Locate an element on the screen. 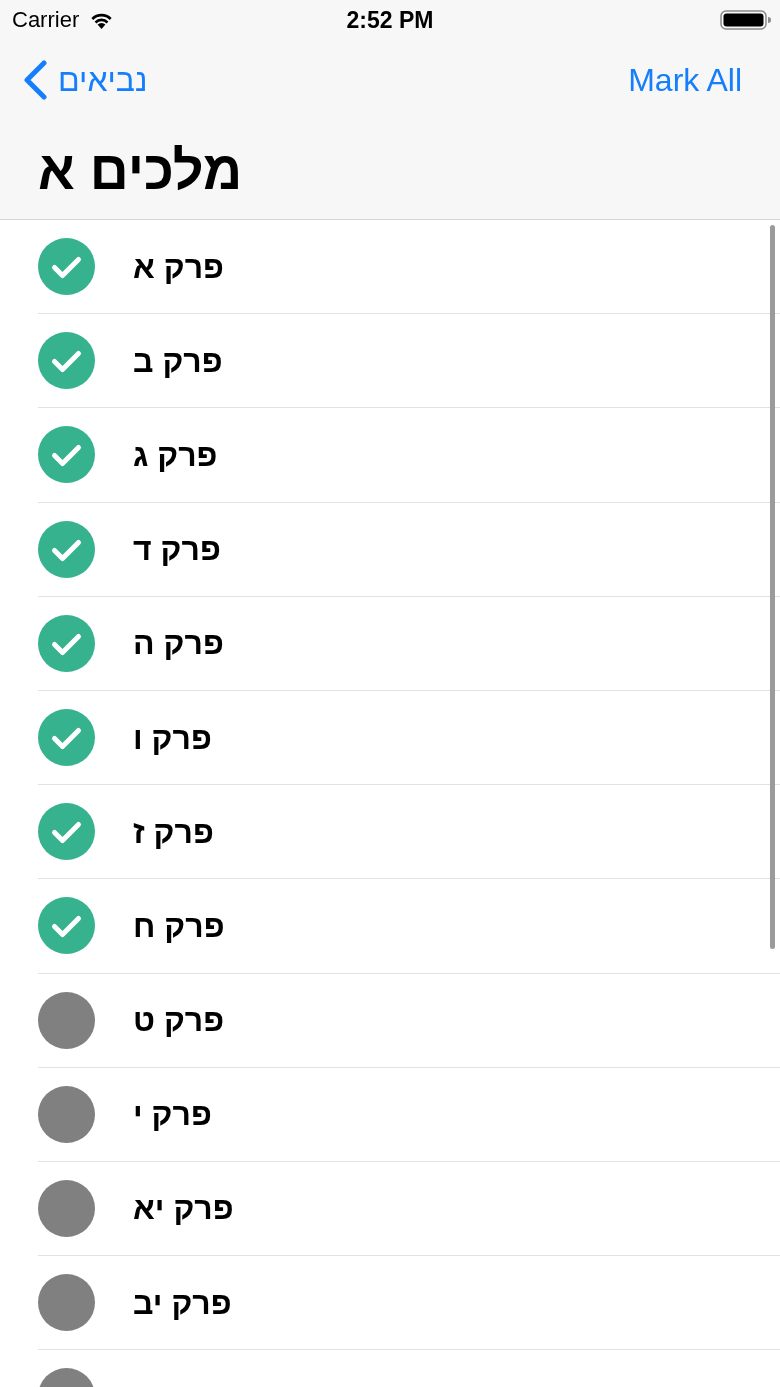  chapter-title: פרק ד is located at coordinates (177, 549).